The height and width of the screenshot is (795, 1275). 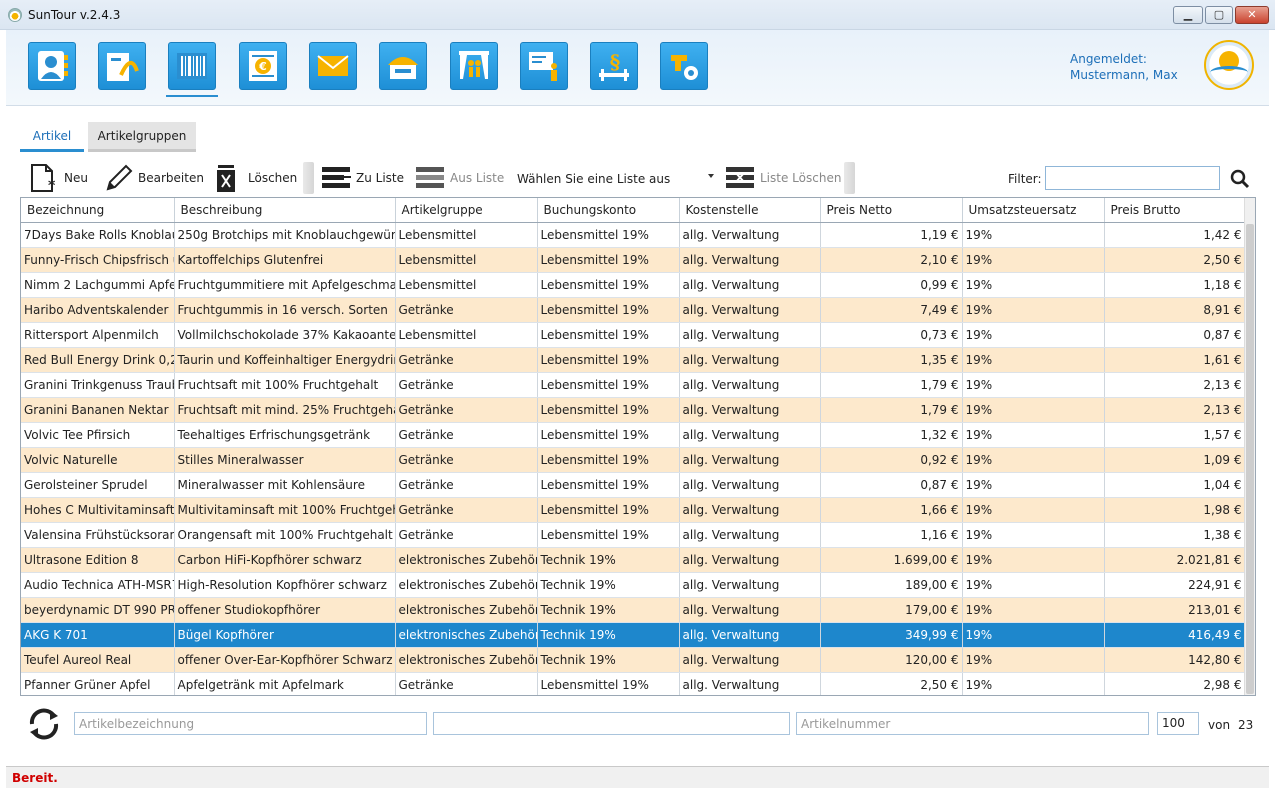 I want to click on articles-module-button, so click(x=192, y=69).